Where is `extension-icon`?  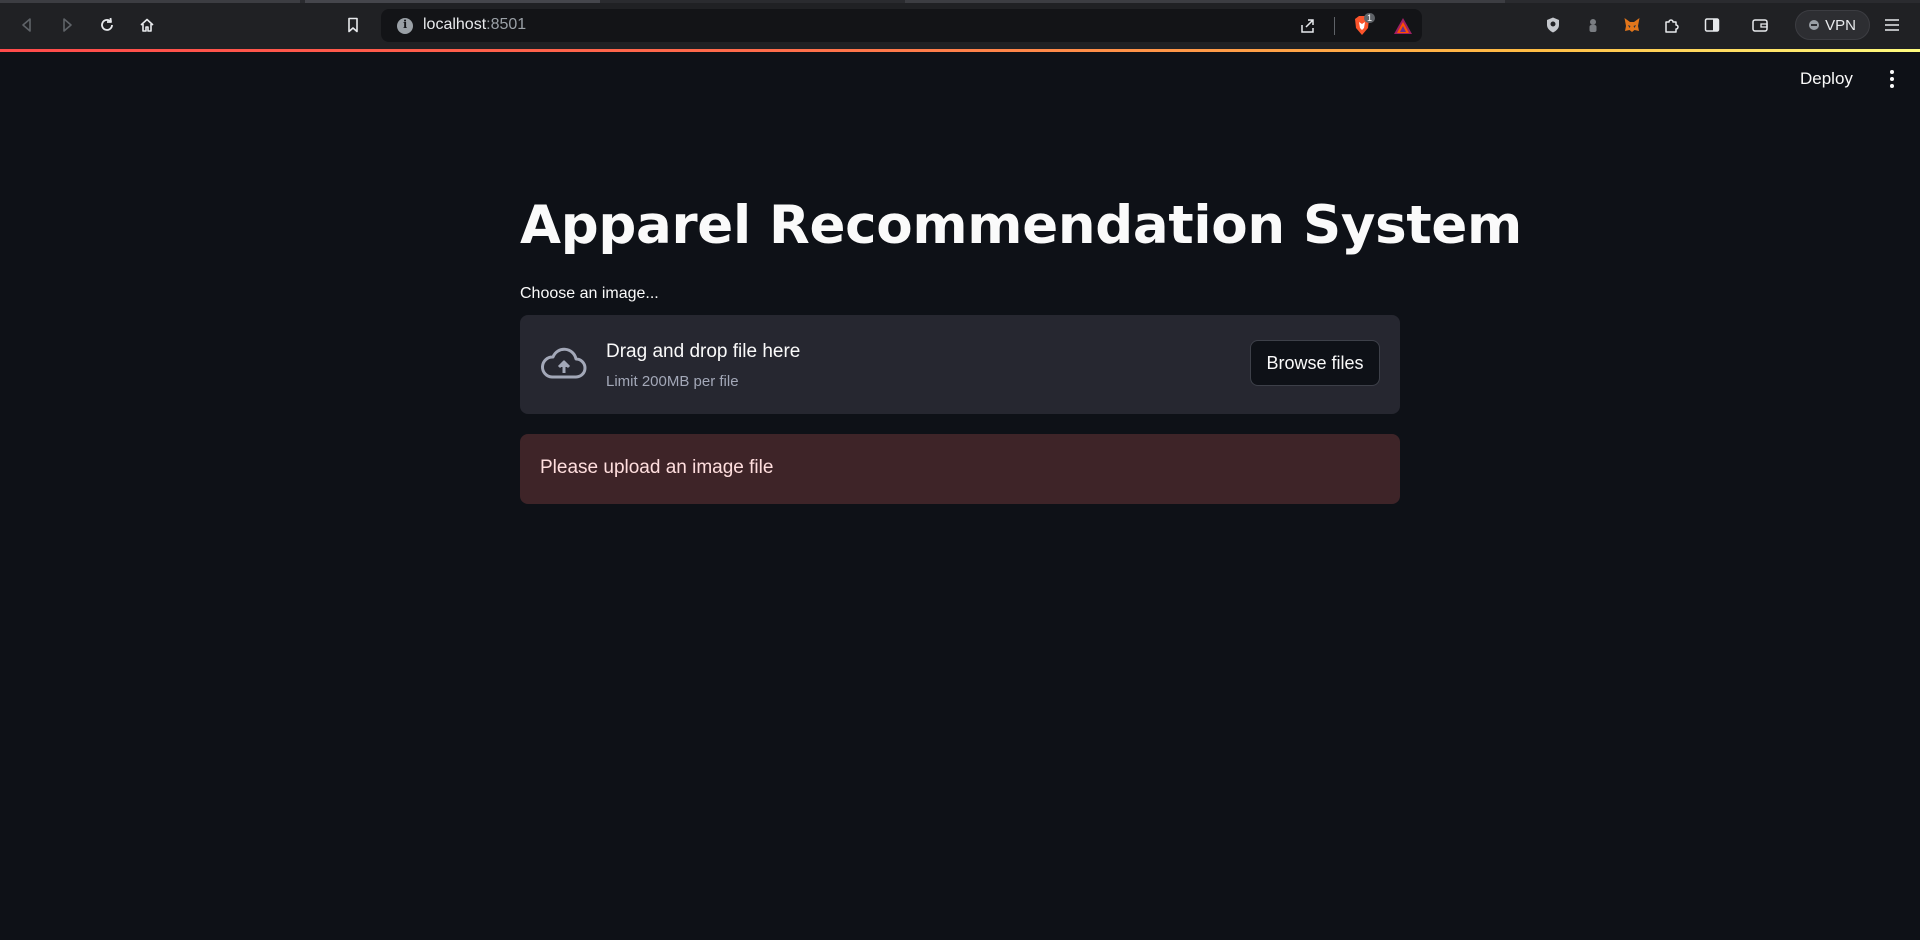 extension-icon is located at coordinates (1553, 25).